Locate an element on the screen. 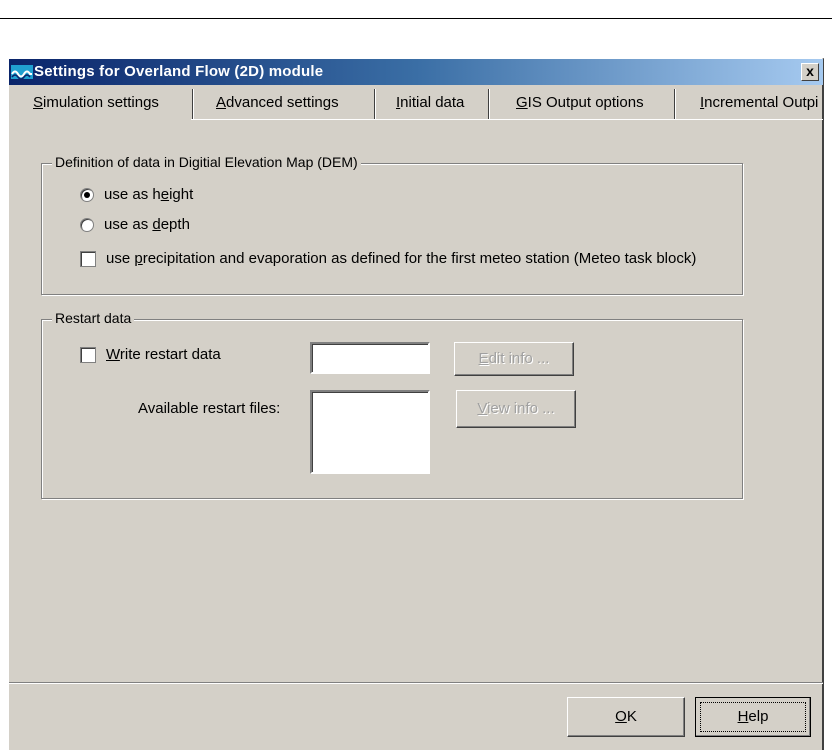 Image resolution: width=832 pixels, height=750 pixels. button-label: Help is located at coordinates (753, 716).